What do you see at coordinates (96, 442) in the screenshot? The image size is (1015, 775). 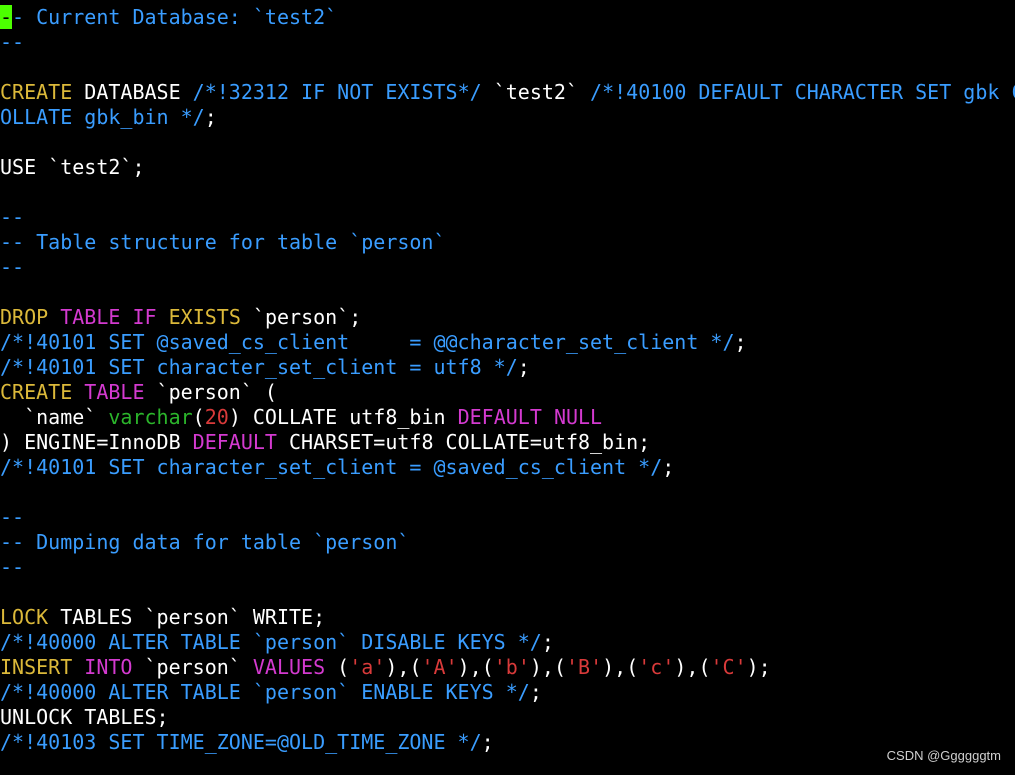 I see `code-token-default-text: ) ENGINE=InnoDB` at bounding box center [96, 442].